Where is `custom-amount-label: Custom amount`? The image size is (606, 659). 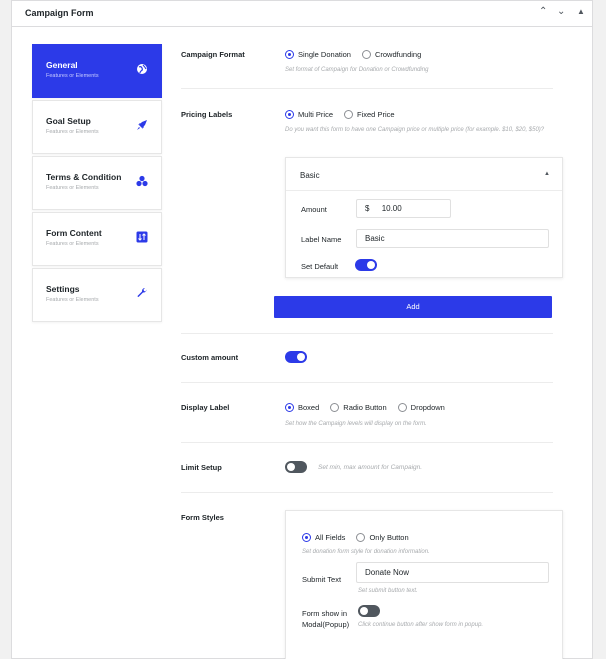
custom-amount-label: Custom amount is located at coordinates (210, 357).